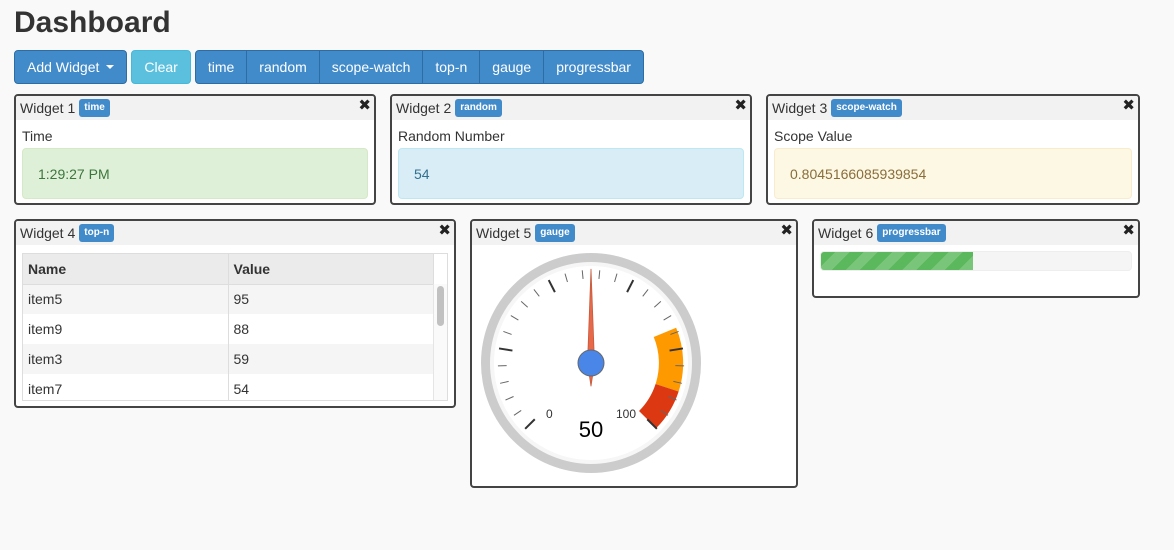  I want to click on gauge-needle-hub, so click(591, 363).